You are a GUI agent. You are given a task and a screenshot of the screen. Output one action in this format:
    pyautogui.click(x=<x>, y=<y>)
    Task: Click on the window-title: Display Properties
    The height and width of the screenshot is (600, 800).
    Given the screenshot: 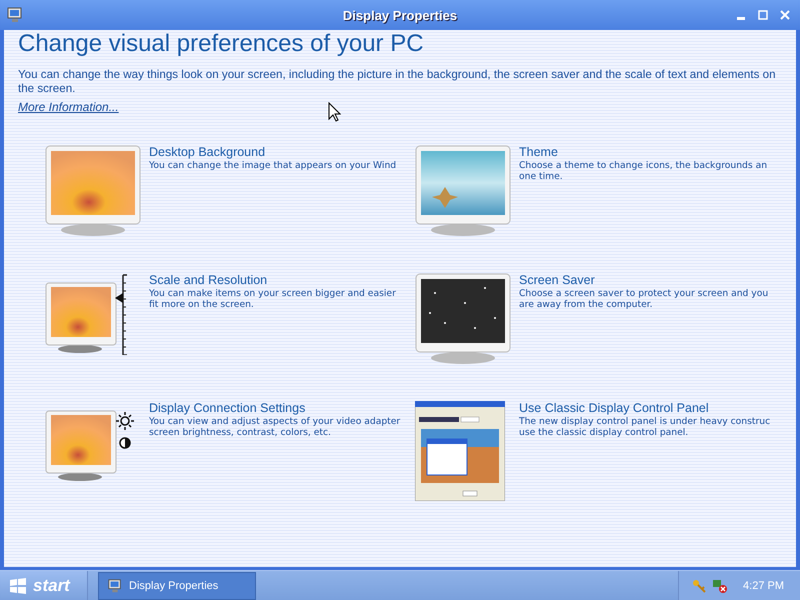 What is the action you would take?
    pyautogui.click(x=400, y=15)
    